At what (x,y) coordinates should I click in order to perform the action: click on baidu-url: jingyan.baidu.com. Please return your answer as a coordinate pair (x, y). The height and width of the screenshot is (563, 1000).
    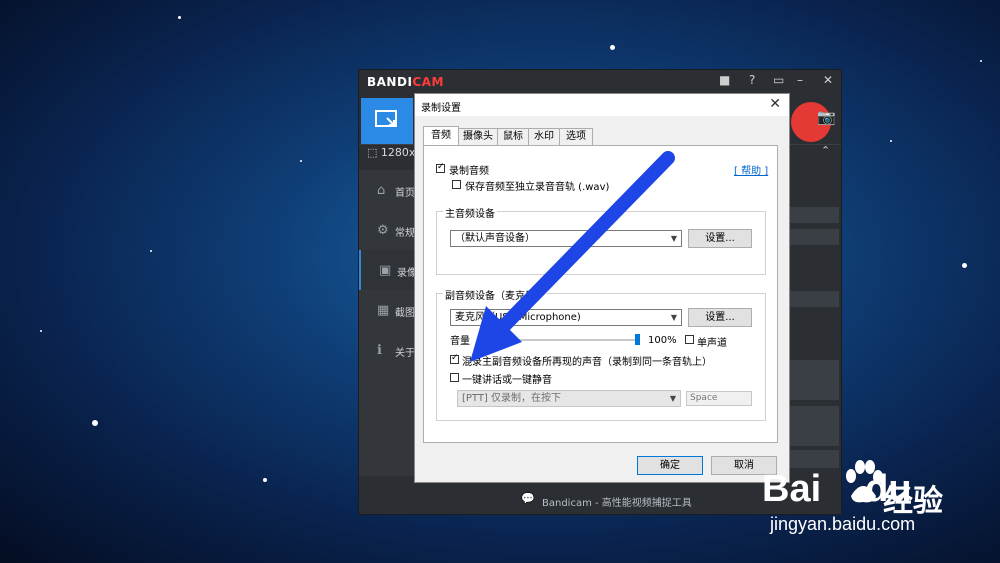
    Looking at the image, I should click on (843, 524).